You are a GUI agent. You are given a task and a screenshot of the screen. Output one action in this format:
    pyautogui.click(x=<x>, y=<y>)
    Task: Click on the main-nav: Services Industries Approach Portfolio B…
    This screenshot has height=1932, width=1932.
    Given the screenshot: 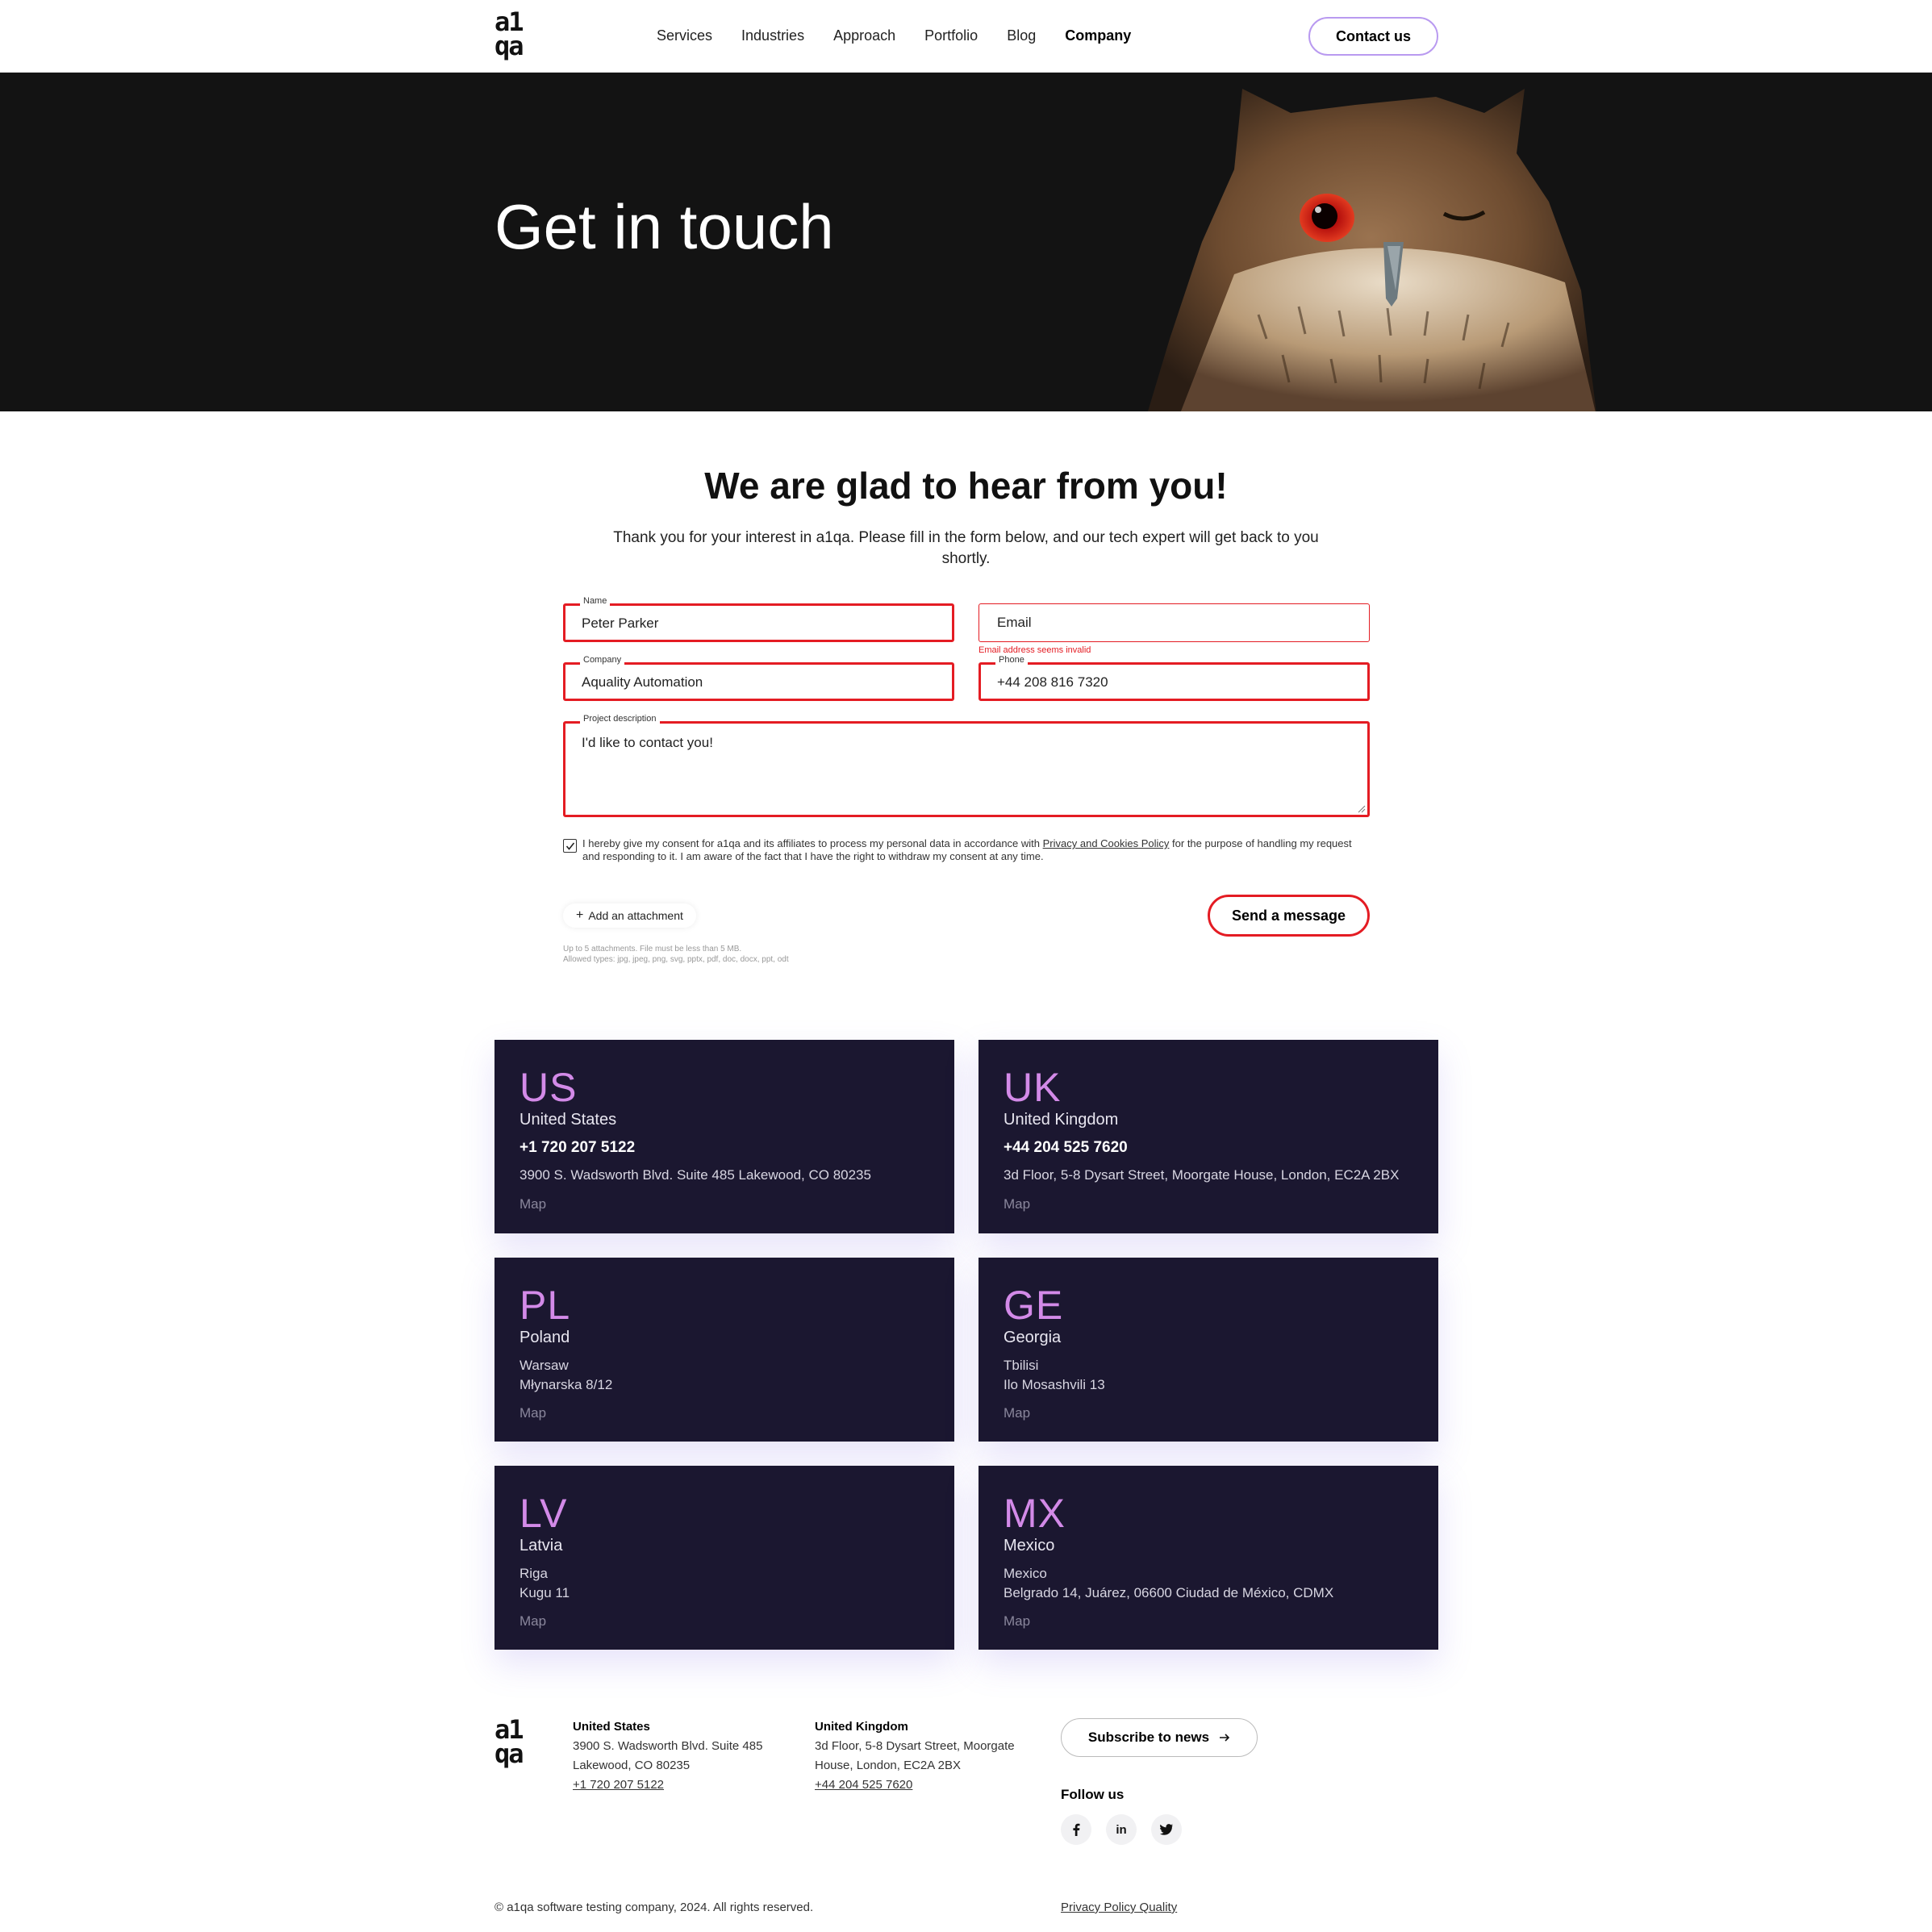 What is the action you would take?
    pyautogui.click(x=894, y=35)
    